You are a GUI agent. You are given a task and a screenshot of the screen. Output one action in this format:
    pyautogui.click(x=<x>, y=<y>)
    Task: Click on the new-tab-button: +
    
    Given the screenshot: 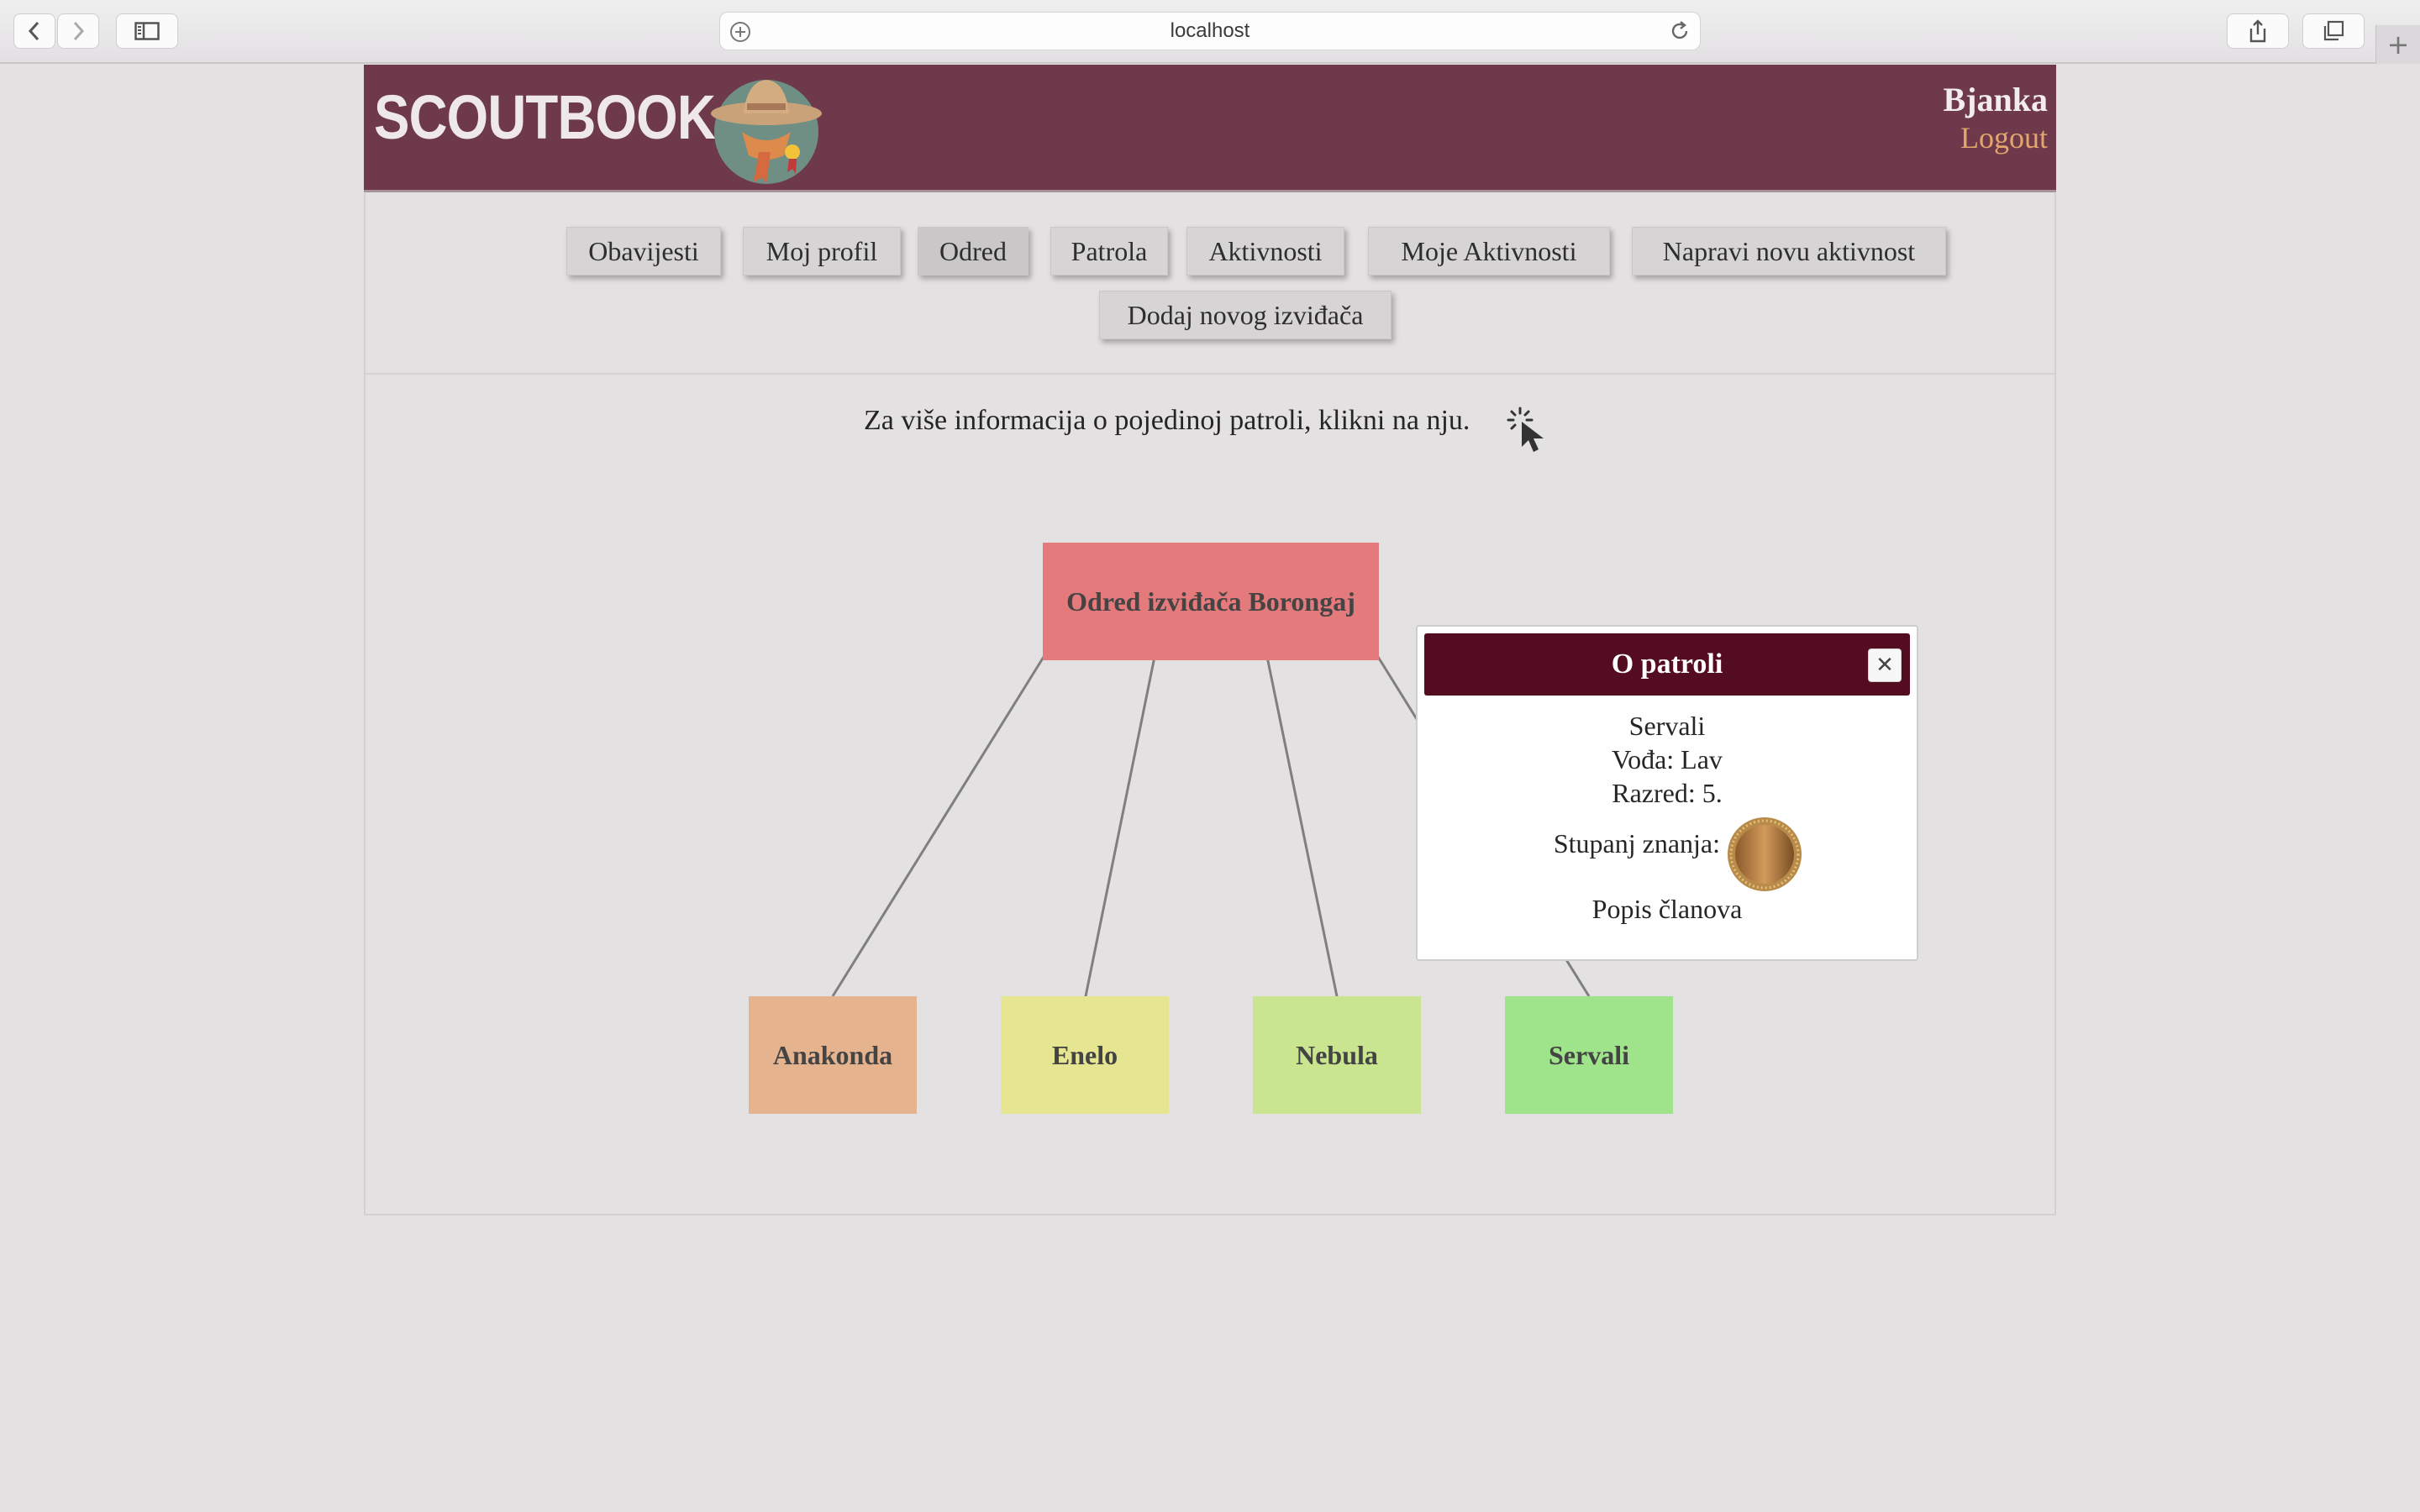 What is the action you would take?
    pyautogui.click(x=2397, y=44)
    